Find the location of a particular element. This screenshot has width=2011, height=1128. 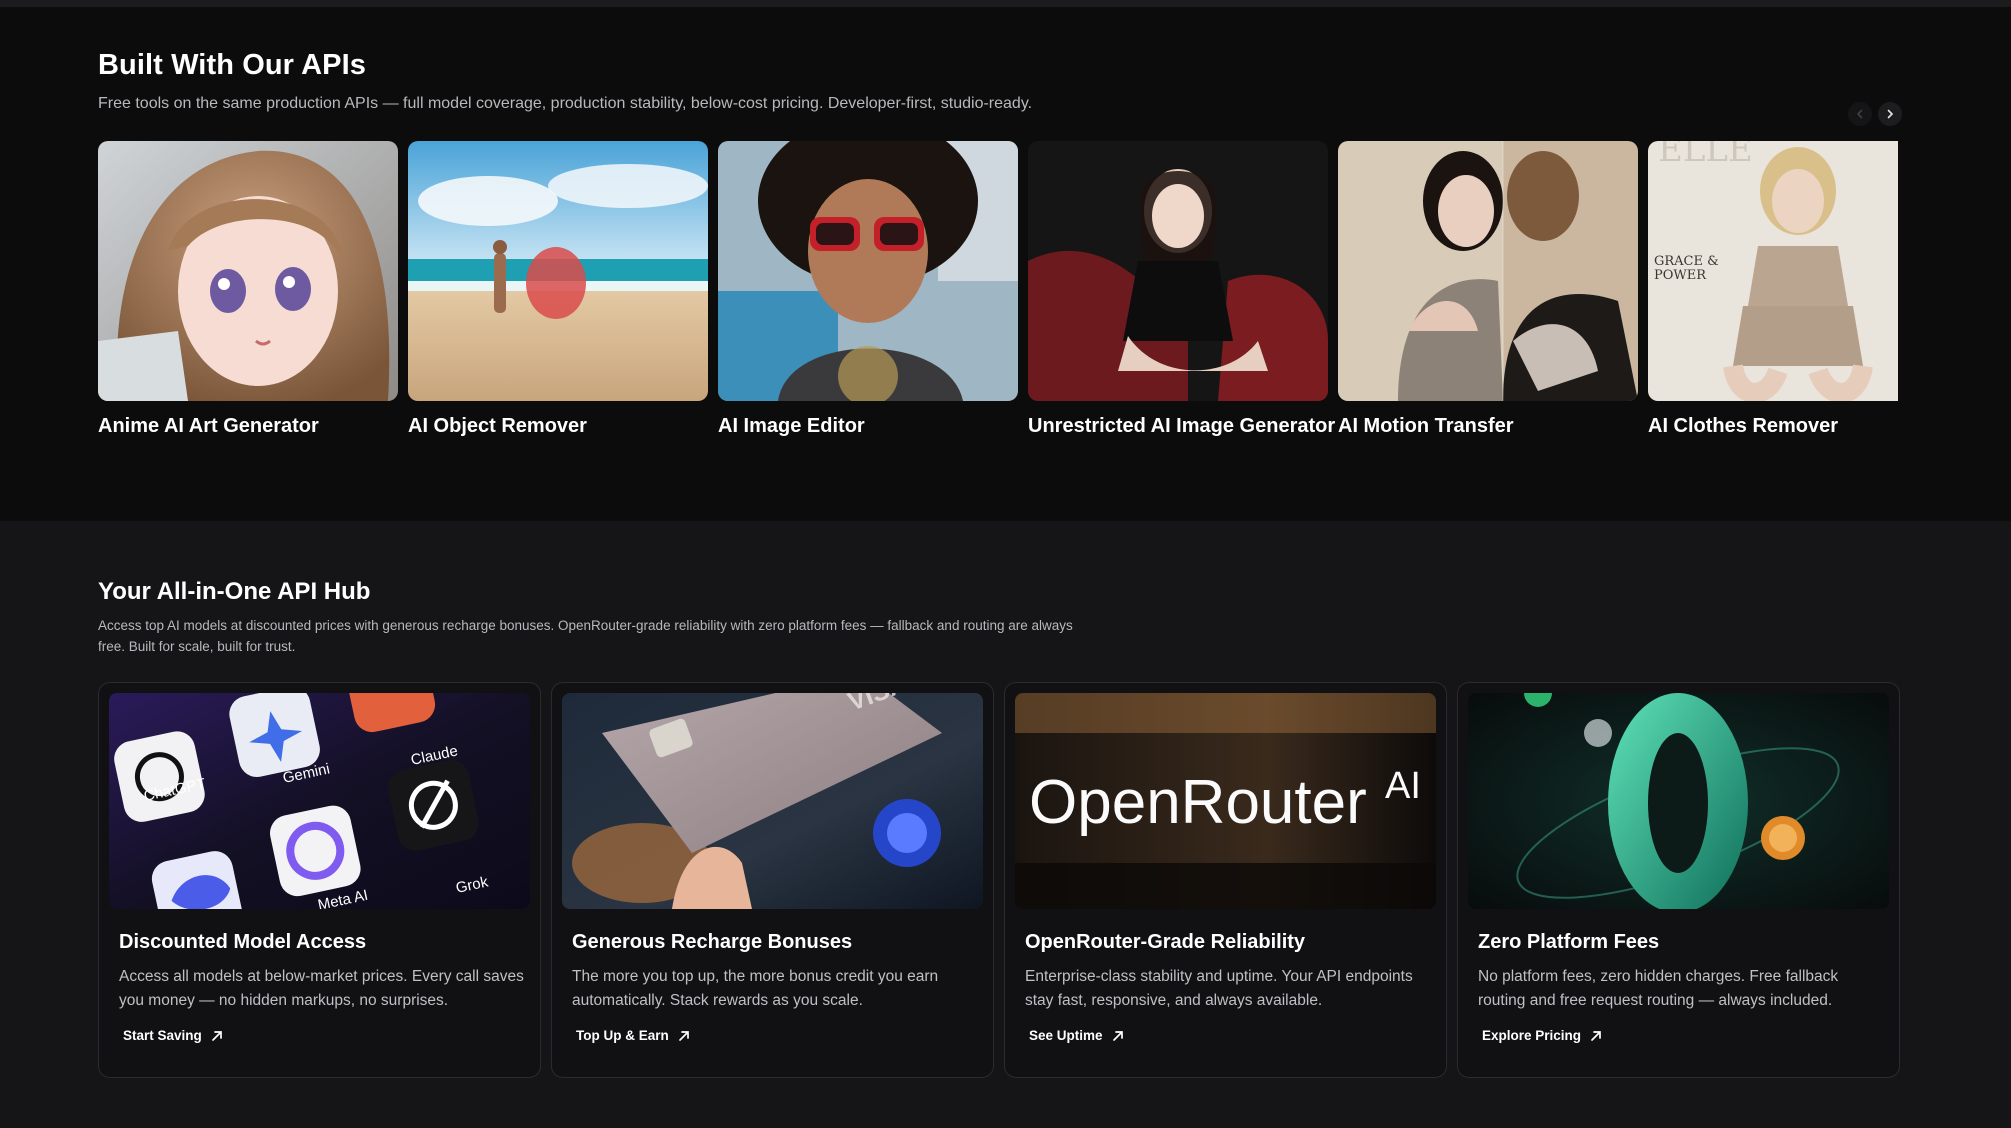

tool-card-anime-ai-art: Anime AI Art Generator is located at coordinates (248, 289).